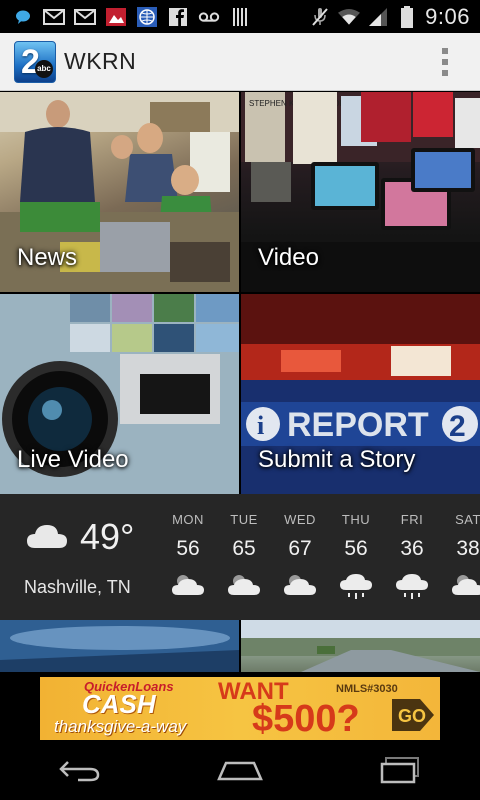 This screenshot has height=800, width=480. I want to click on svg-text: i, so click(260, 425).